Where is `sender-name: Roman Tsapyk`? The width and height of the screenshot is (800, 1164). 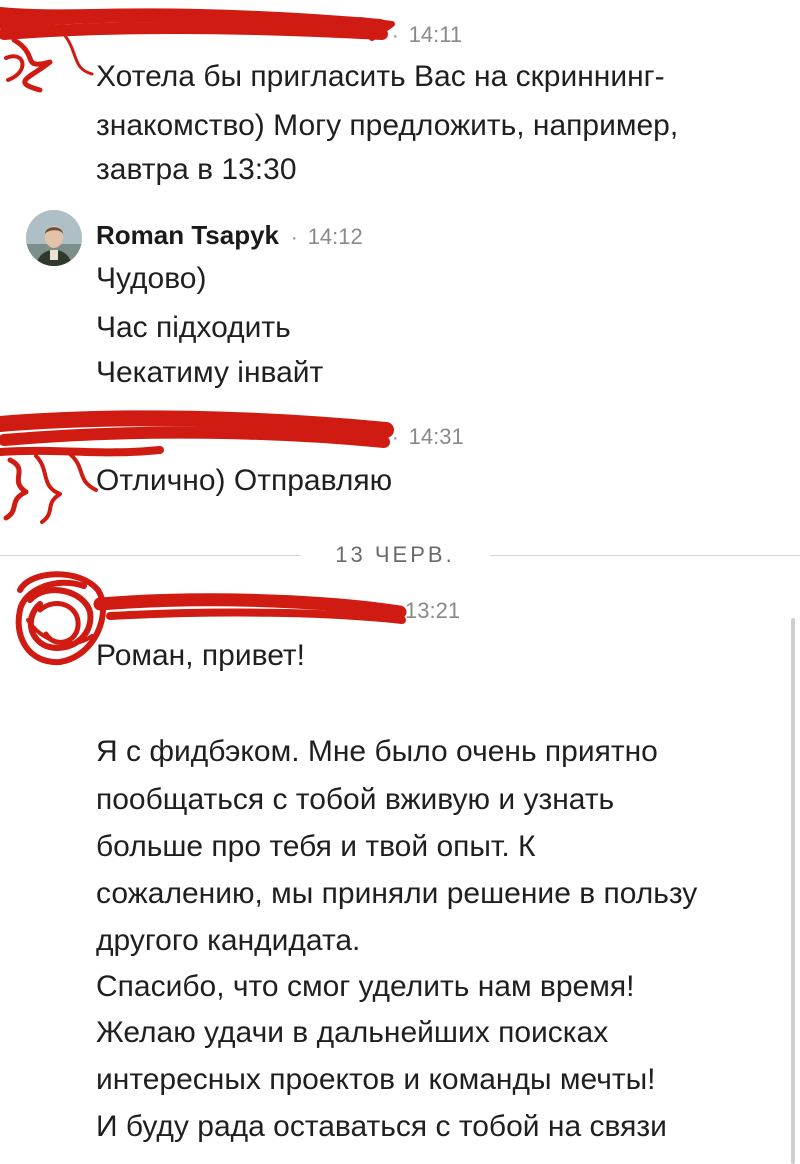 sender-name: Roman Tsapyk is located at coordinates (187, 235).